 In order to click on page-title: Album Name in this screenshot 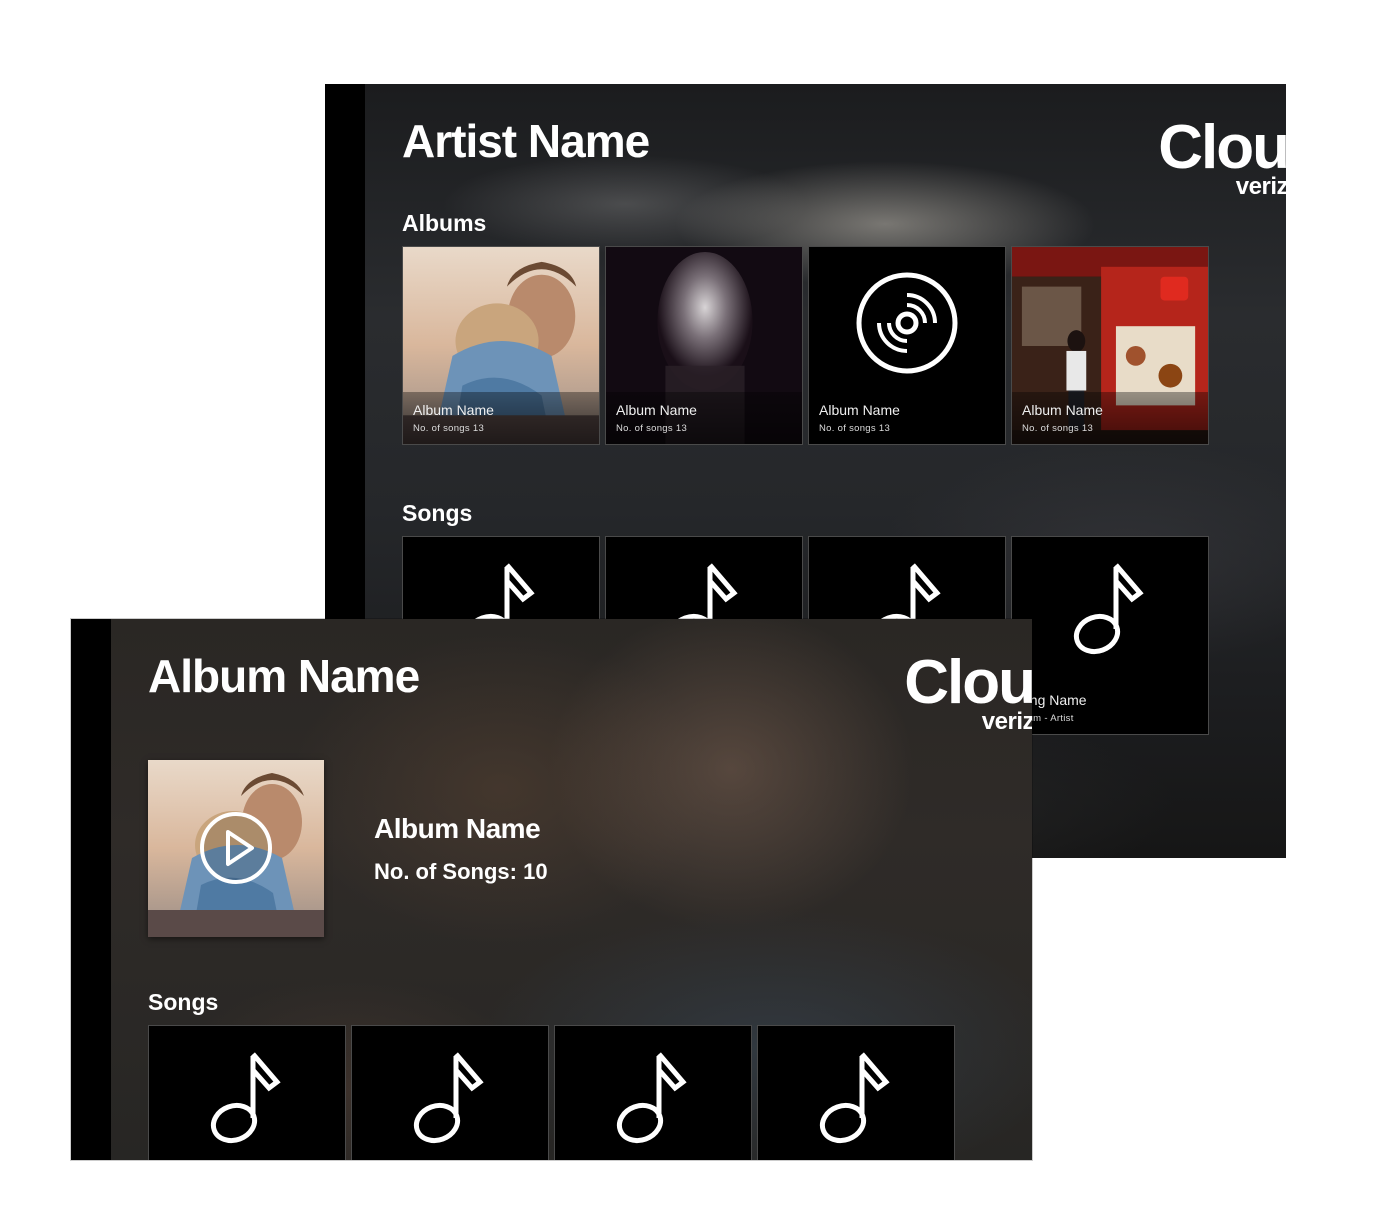, I will do `click(284, 676)`.